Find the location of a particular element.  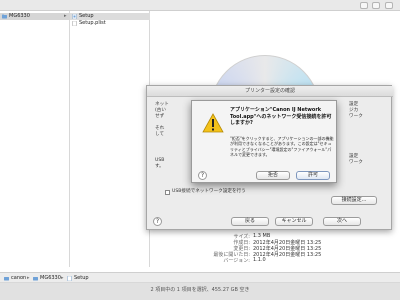

list-item-label: Setup.plist is located at coordinates (92, 23).